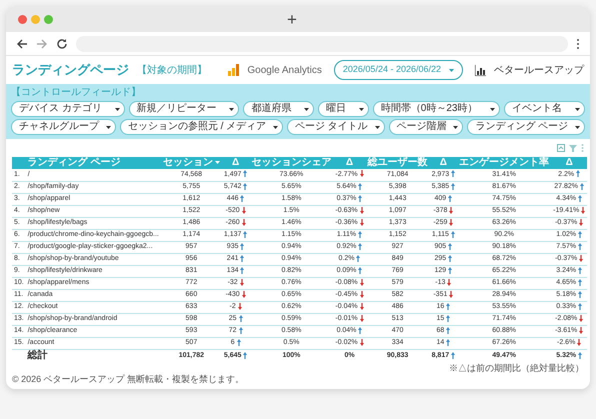 The image size is (596, 419). I want to click on new-tab-button: +, so click(292, 19).